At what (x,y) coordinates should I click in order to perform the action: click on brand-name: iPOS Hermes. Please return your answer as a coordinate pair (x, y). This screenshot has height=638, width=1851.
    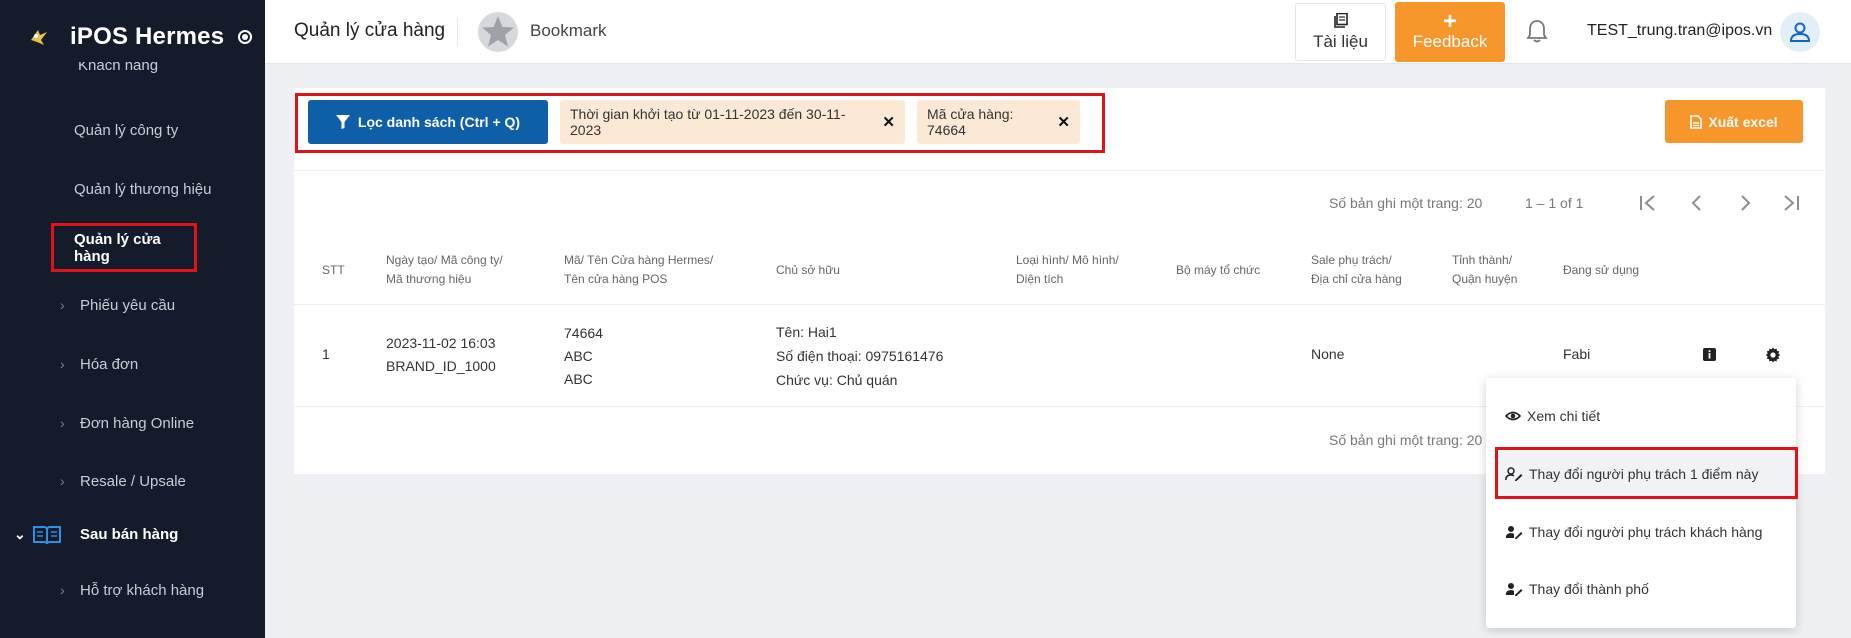
    Looking at the image, I should click on (147, 36).